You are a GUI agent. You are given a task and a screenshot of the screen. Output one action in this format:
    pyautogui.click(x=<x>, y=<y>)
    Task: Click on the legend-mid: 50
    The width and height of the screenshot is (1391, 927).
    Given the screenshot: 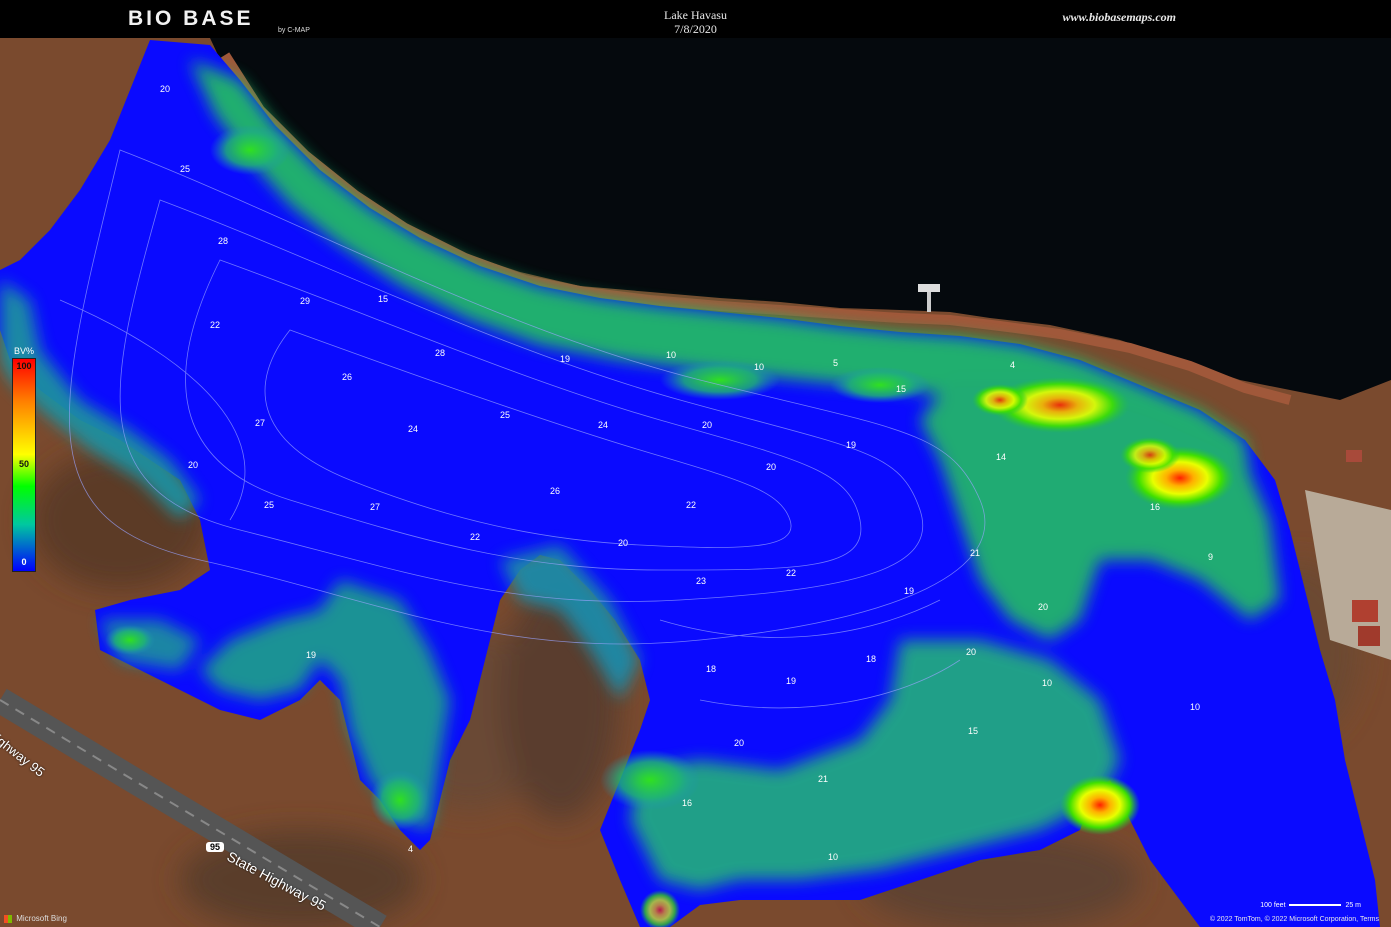 What is the action you would take?
    pyautogui.click(x=23, y=464)
    